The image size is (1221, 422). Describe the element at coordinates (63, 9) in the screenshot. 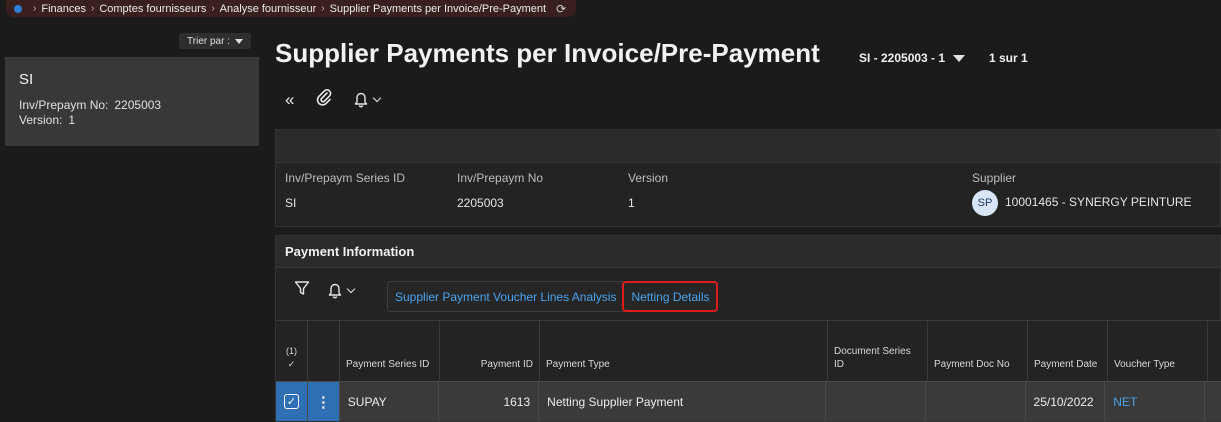

I see `breadcrumb-item: Finances` at that location.